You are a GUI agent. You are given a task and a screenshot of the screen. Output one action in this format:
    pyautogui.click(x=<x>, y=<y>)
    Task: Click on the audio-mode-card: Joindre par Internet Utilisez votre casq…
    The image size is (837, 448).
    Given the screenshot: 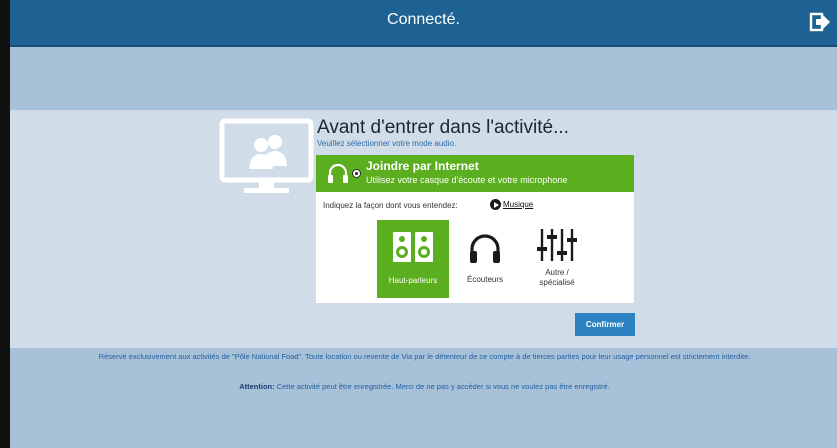 What is the action you would take?
    pyautogui.click(x=475, y=229)
    